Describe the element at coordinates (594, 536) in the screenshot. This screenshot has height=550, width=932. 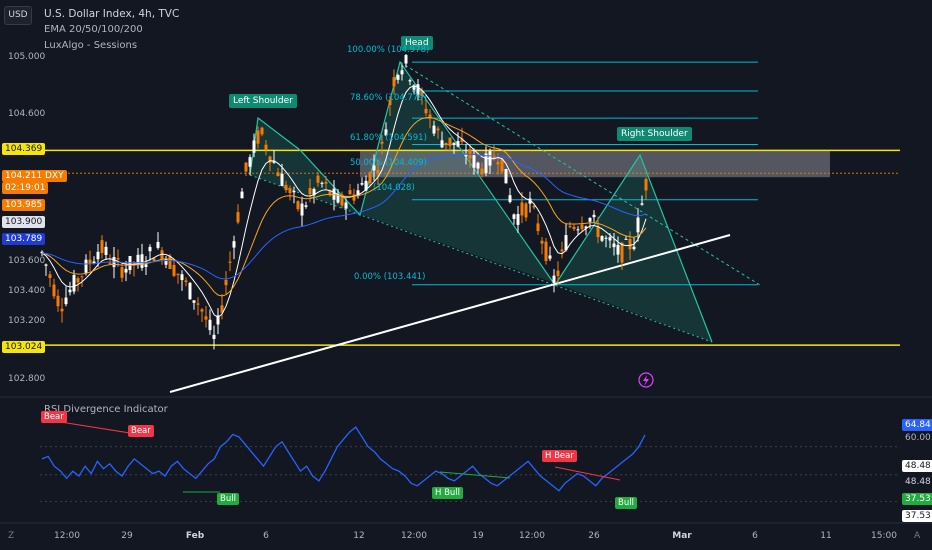
I see `time-tick: 26` at that location.